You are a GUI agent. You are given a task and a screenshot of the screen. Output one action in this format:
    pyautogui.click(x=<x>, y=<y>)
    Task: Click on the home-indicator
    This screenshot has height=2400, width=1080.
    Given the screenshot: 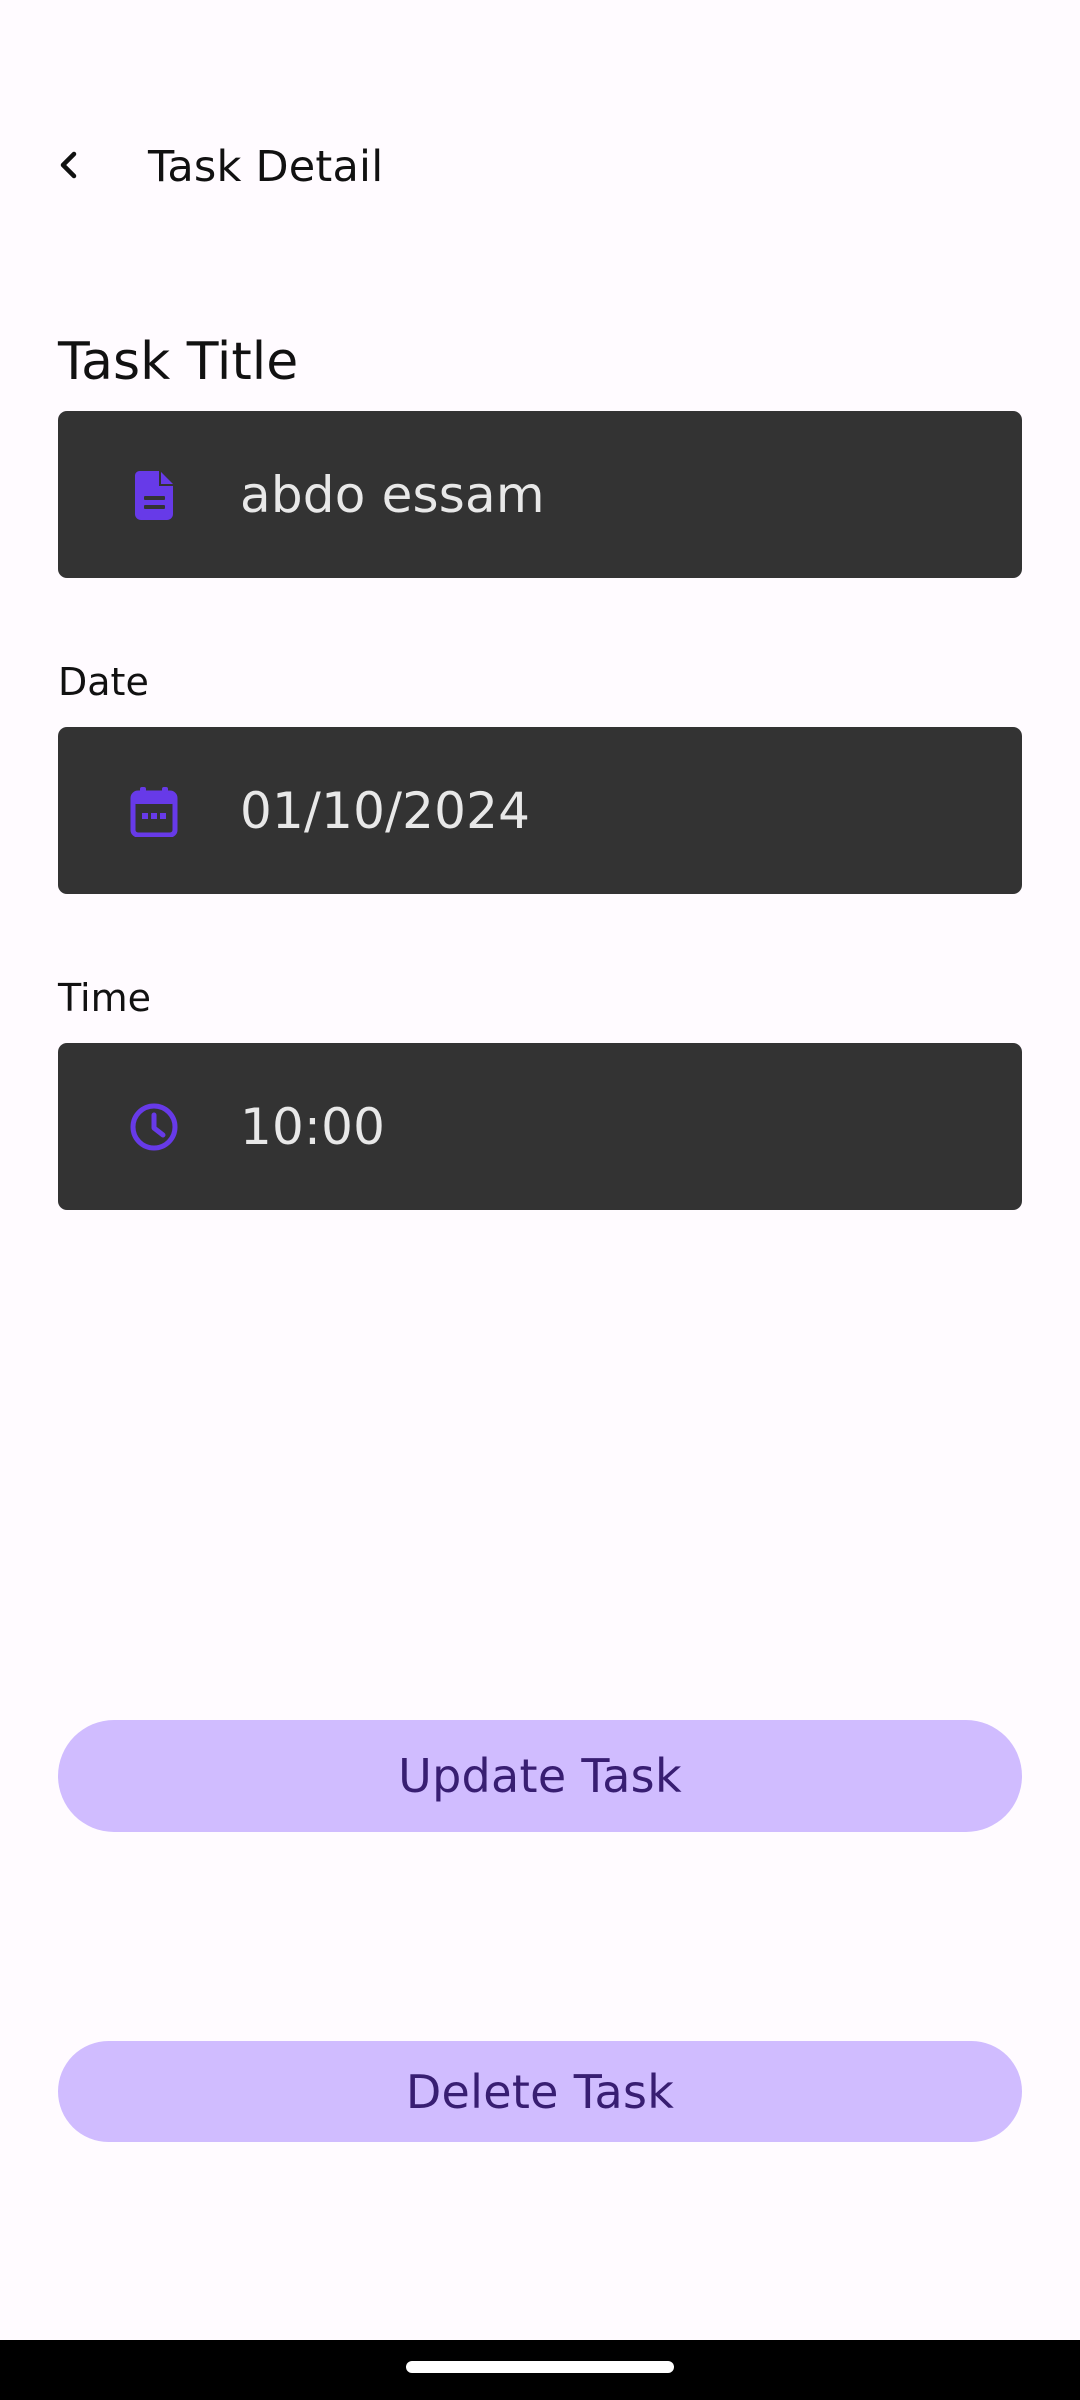 What is the action you would take?
    pyautogui.click(x=540, y=2367)
    